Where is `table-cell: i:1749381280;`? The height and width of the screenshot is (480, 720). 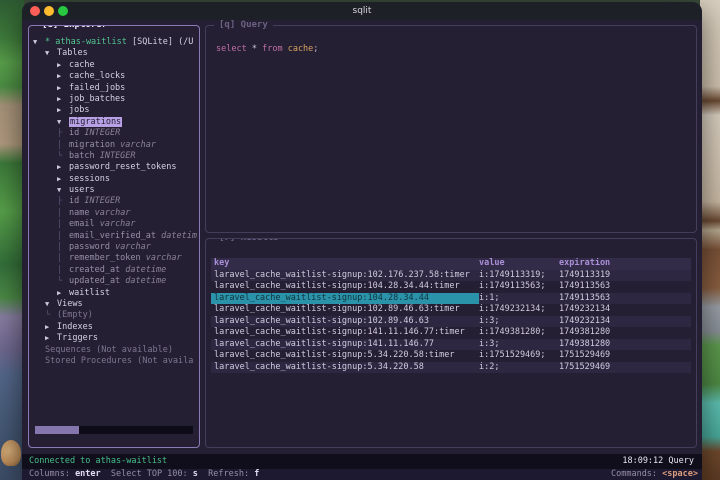 table-cell: i:1749381280; is located at coordinates (519, 333).